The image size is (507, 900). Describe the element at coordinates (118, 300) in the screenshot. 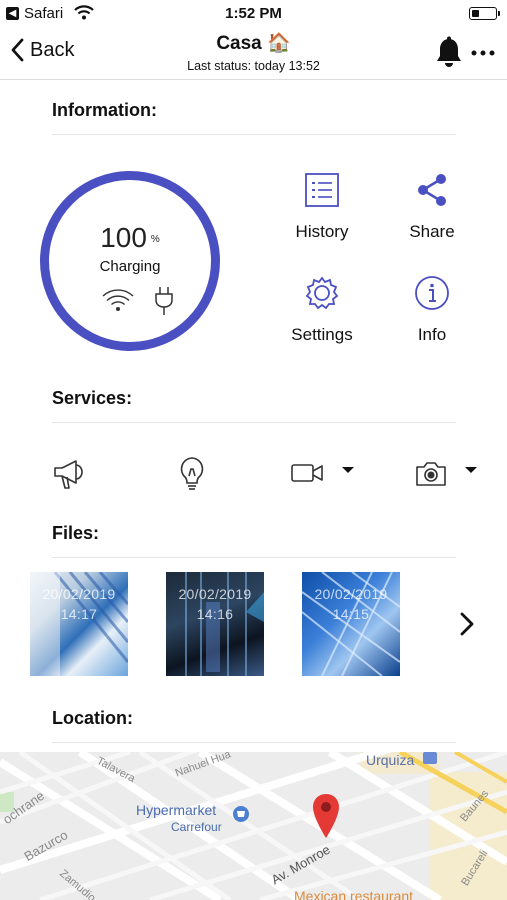

I see `wifi-icon` at that location.